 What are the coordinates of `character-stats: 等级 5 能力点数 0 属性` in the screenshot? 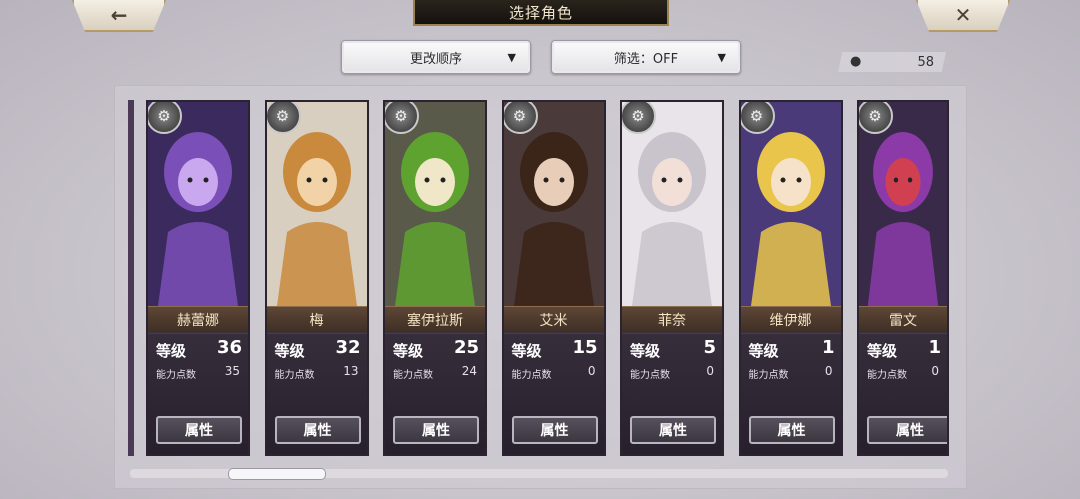 It's located at (672, 393).